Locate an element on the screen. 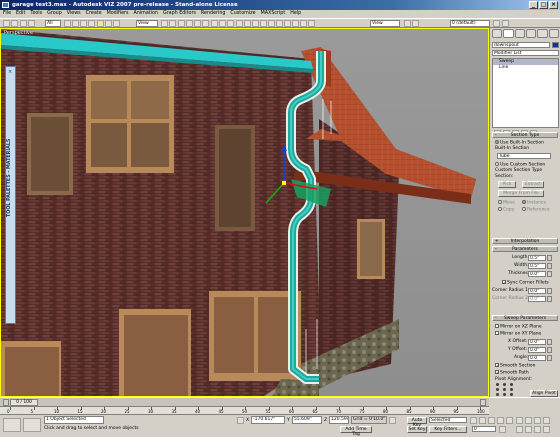  daylight-icon is located at coordinates (303, 23).